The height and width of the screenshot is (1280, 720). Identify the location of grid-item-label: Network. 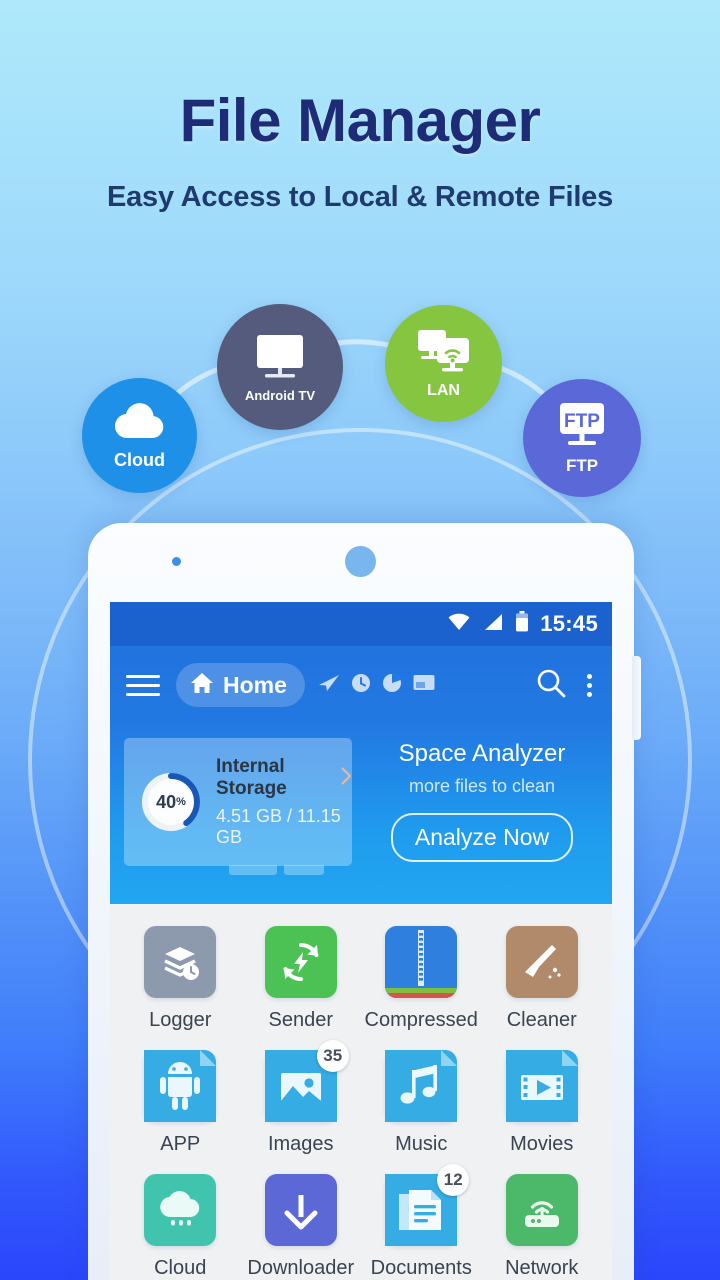
(542, 1268).